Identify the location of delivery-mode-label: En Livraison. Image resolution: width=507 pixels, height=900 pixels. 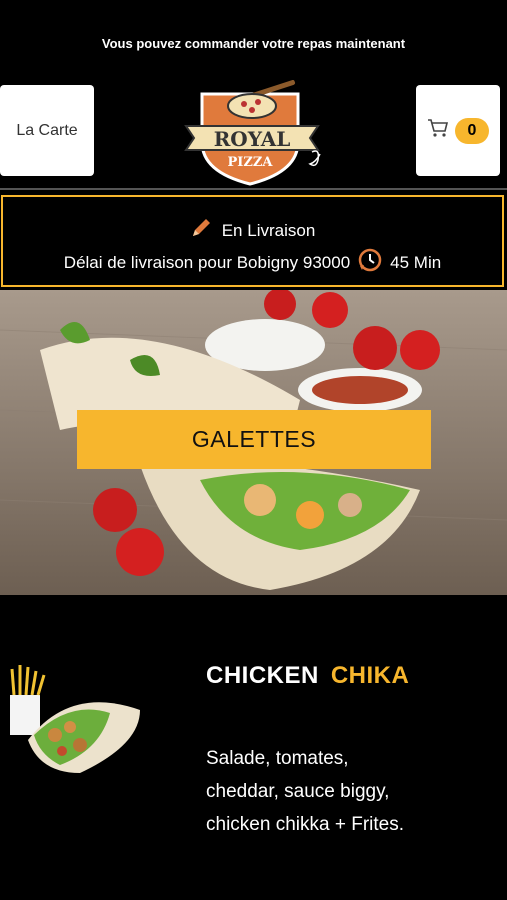
(268, 230).